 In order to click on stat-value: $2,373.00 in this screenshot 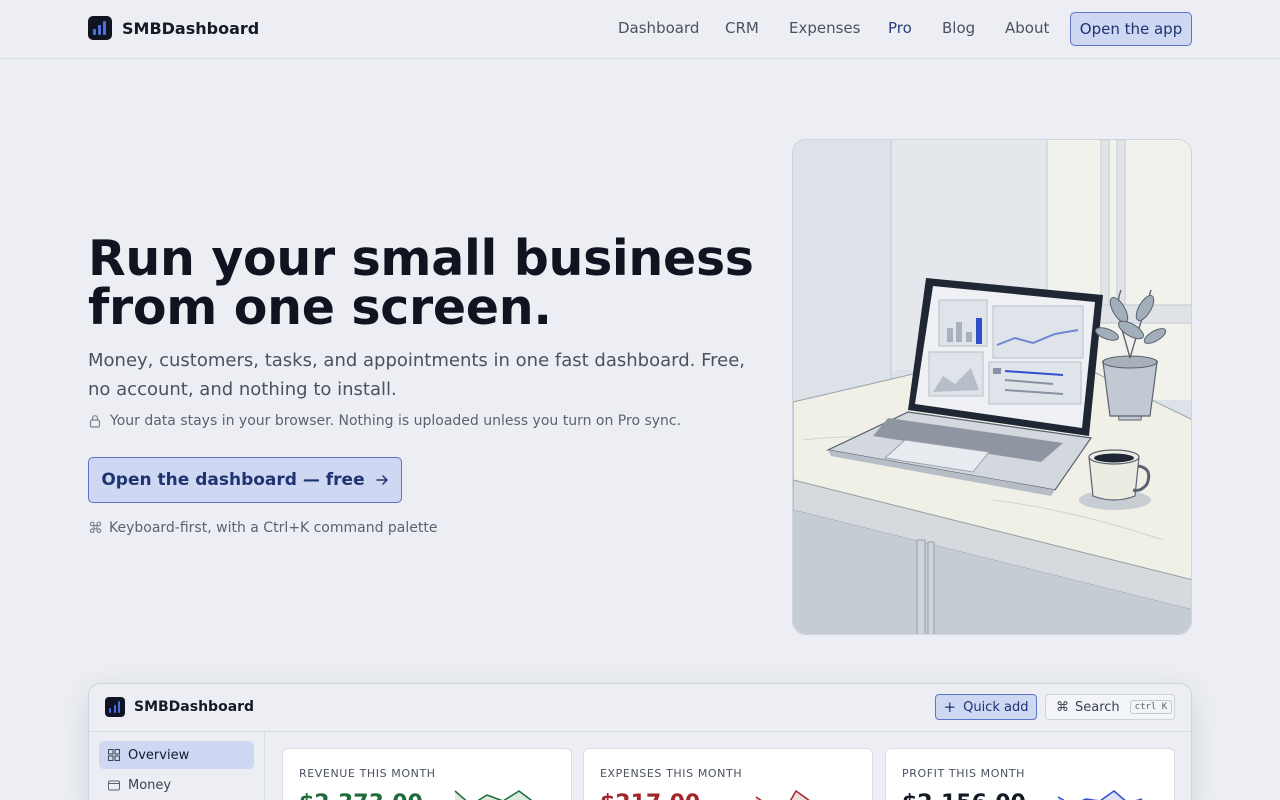, I will do `click(361, 795)`.